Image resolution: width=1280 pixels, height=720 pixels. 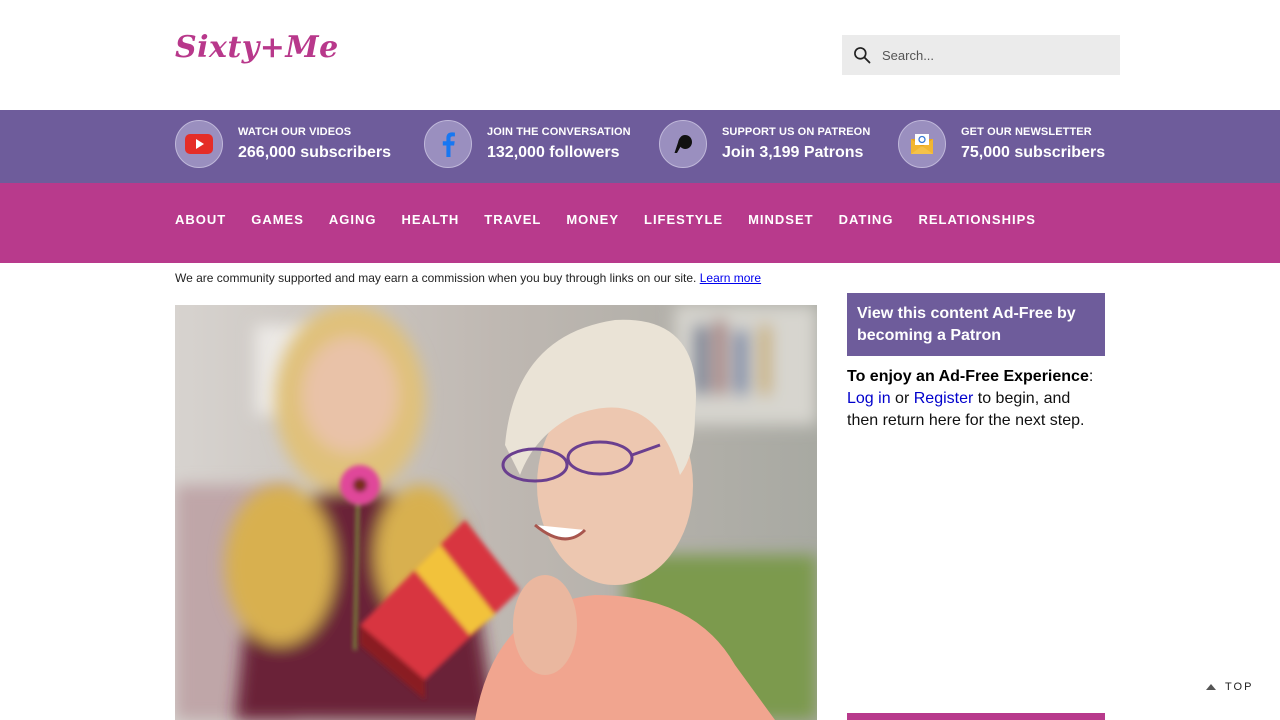 I want to click on social-item-facebook: JOIN THE CONVERSATION 132,000 followers, so click(x=527, y=144).